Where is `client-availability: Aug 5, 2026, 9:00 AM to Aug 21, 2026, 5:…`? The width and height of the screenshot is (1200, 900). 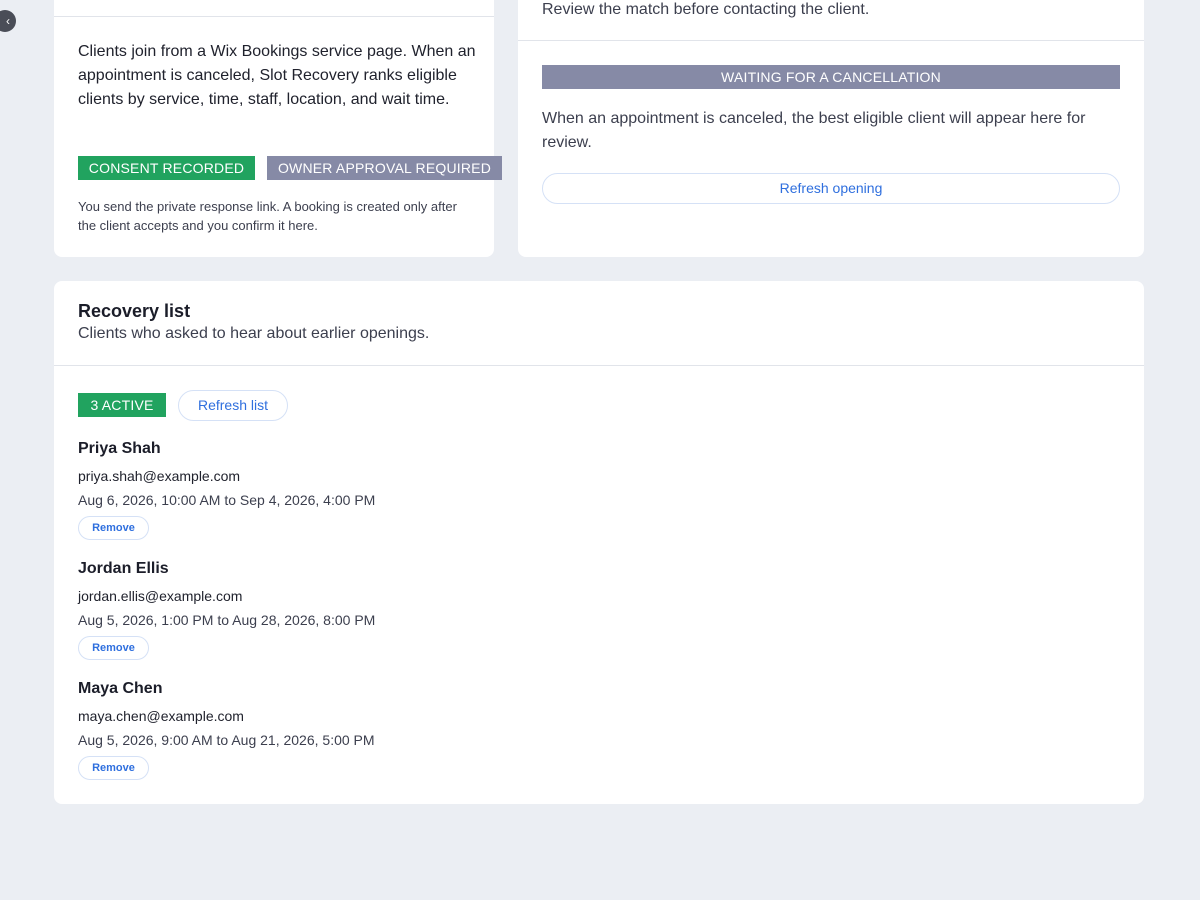
client-availability: Aug 5, 2026, 9:00 AM to Aug 21, 2026, 5:… is located at coordinates (226, 740).